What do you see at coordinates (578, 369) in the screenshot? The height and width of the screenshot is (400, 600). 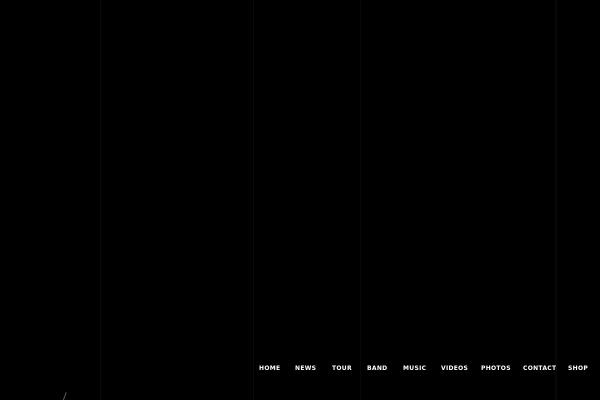 I see `nav-item-shop: SHOP` at bounding box center [578, 369].